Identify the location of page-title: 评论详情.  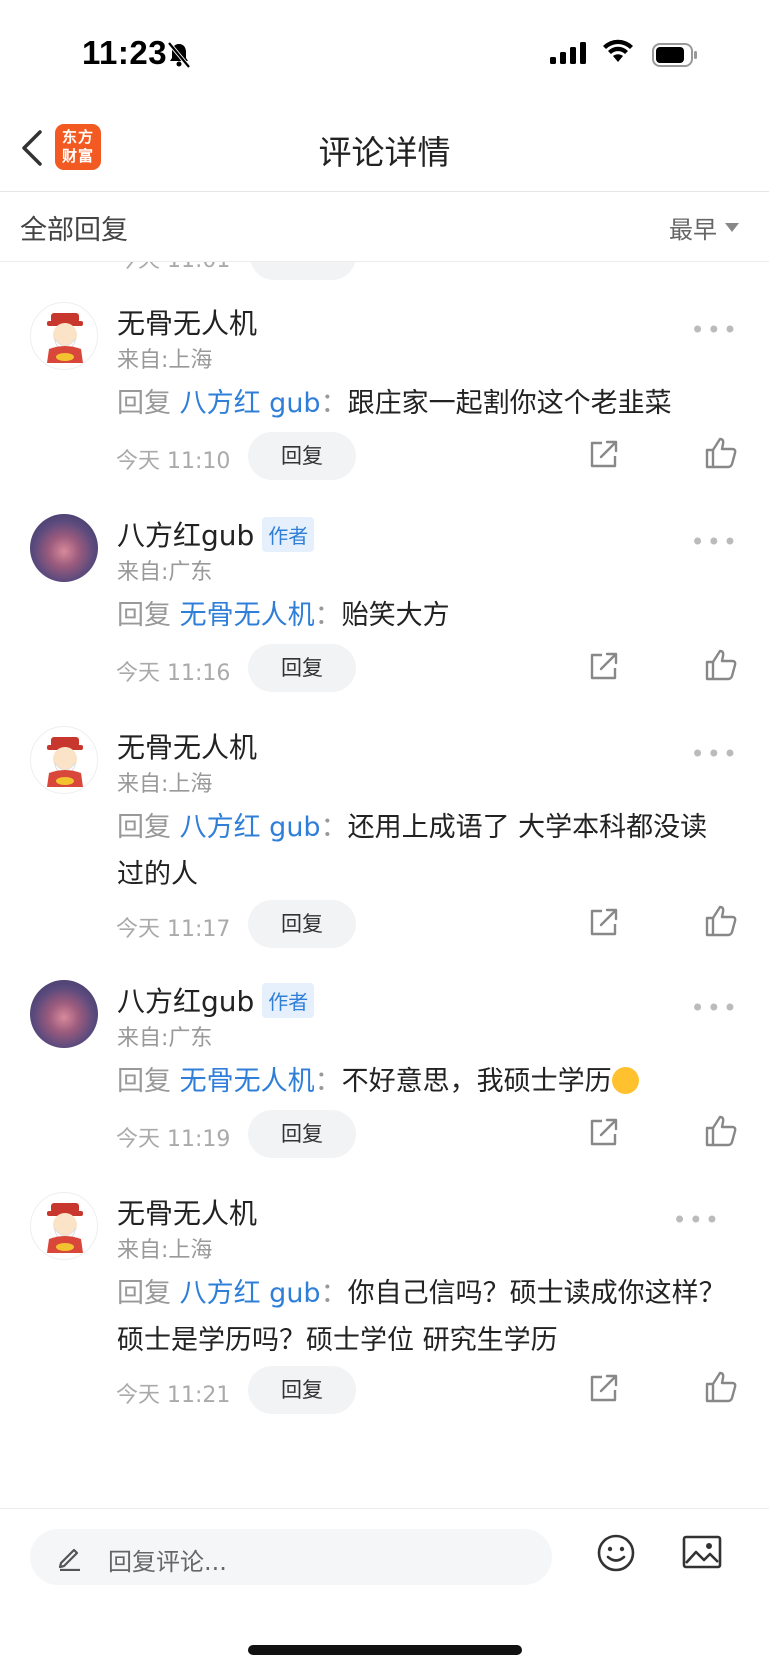
(384, 152).